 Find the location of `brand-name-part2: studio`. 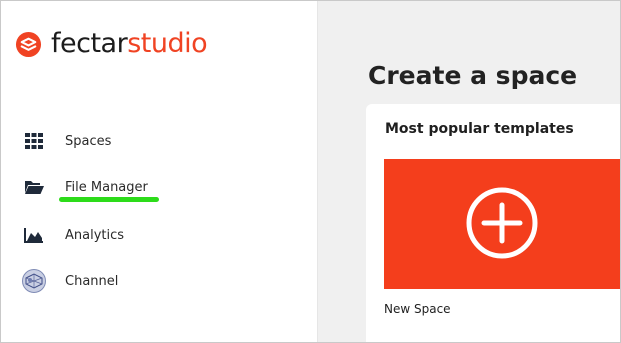

brand-name-part2: studio is located at coordinates (167, 43).